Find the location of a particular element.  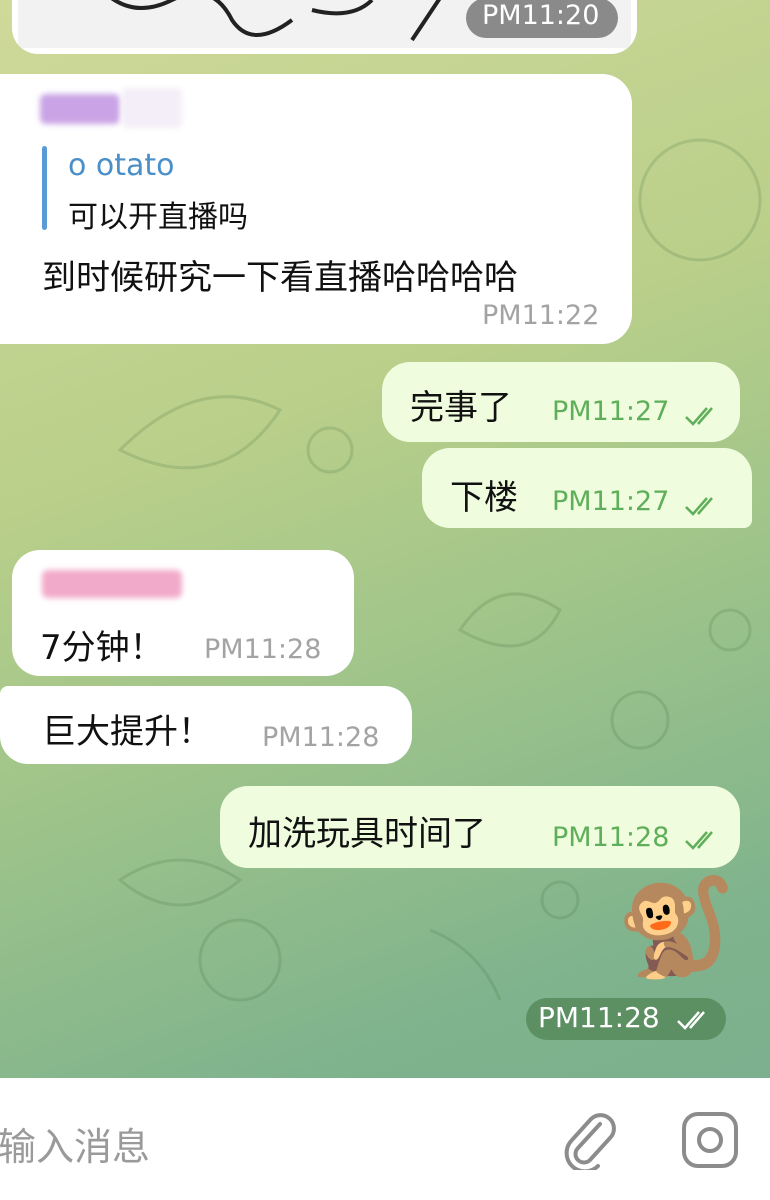

message-text: 巨大提升！ is located at coordinates (127, 732).